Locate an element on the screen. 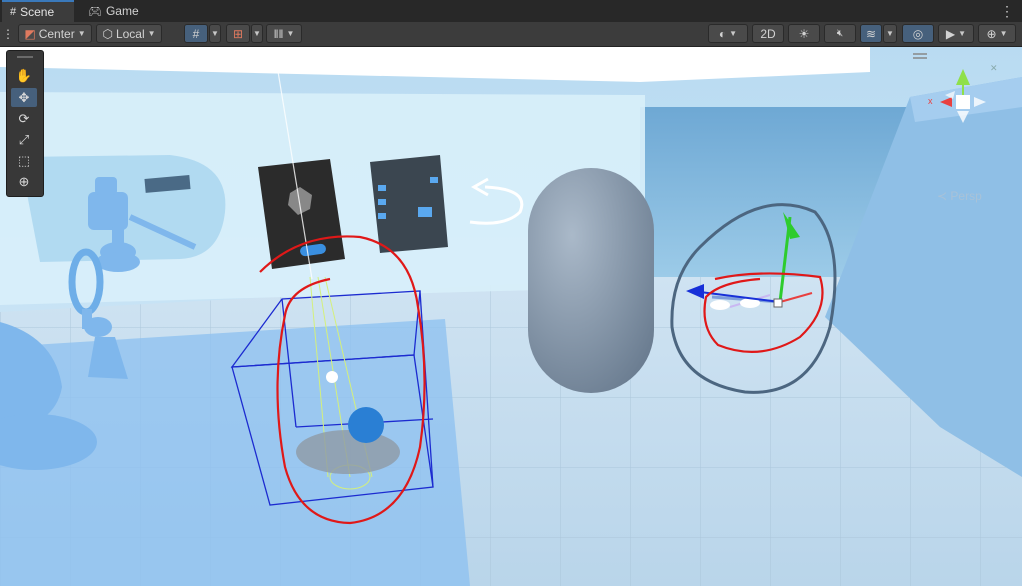  lighting-toggle: ☀ is located at coordinates (804, 33).